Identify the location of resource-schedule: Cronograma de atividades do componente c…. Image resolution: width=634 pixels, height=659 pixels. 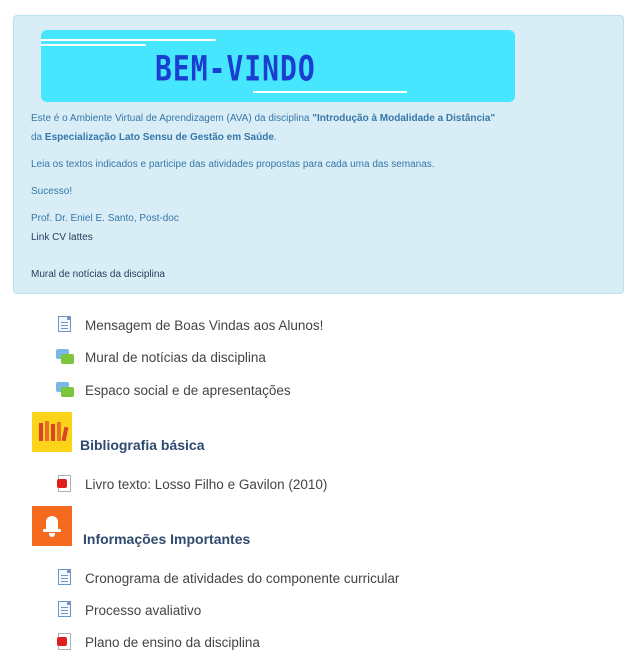
(227, 578).